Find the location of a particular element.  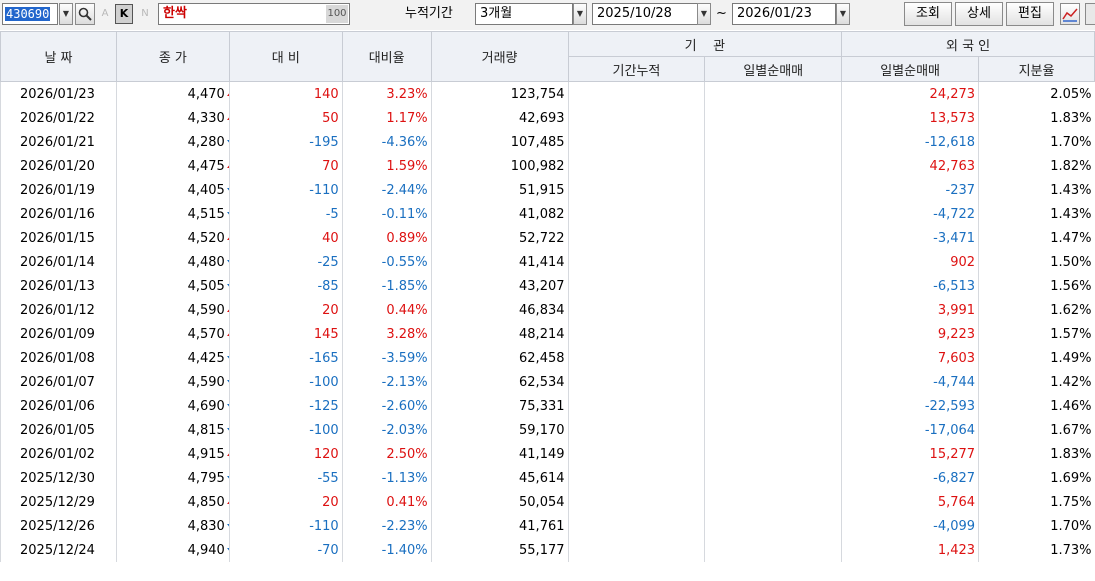

volume-cell: 51,915 is located at coordinates (499, 190).